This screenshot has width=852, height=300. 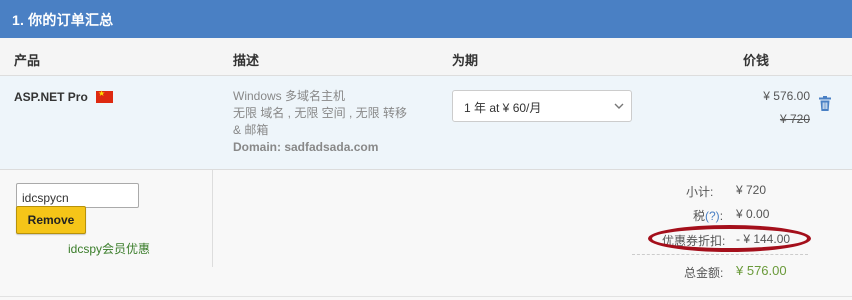 I want to click on chevron-down-icon, so click(x=619, y=106).